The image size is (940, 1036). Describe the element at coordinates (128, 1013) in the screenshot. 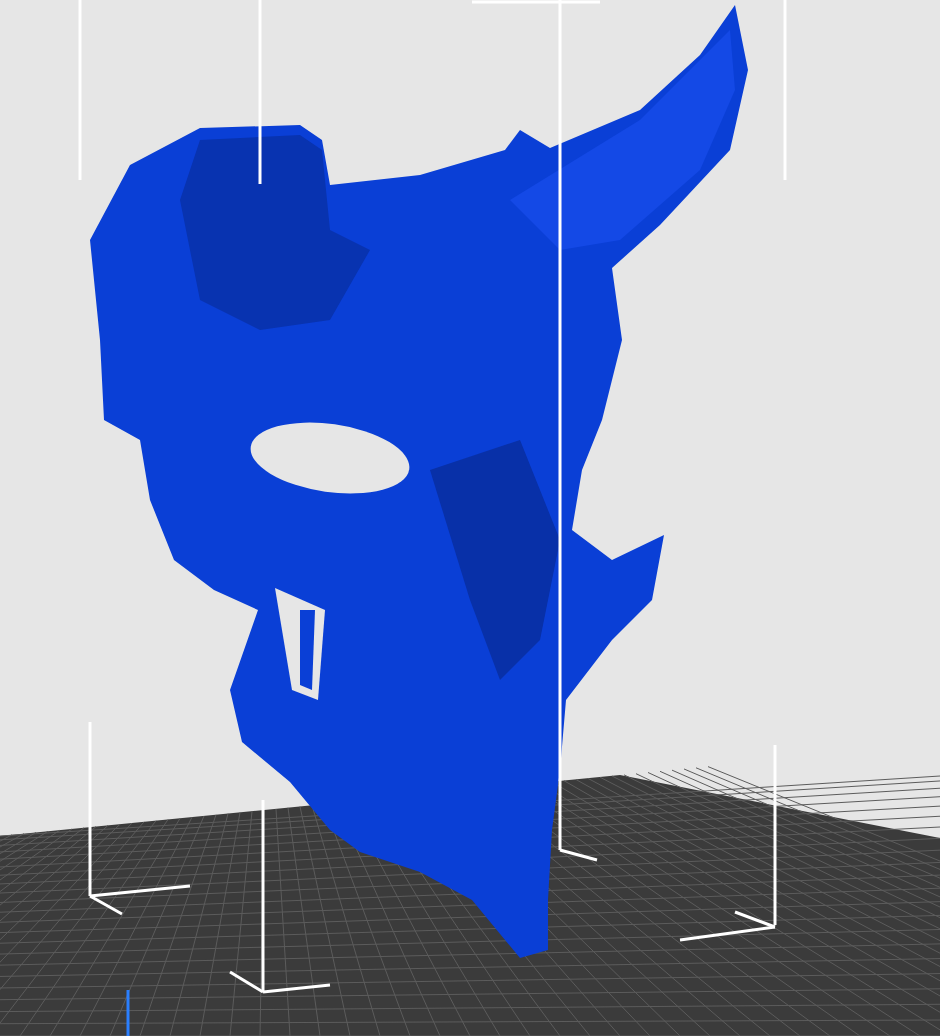

I see `z-axis-line` at that location.